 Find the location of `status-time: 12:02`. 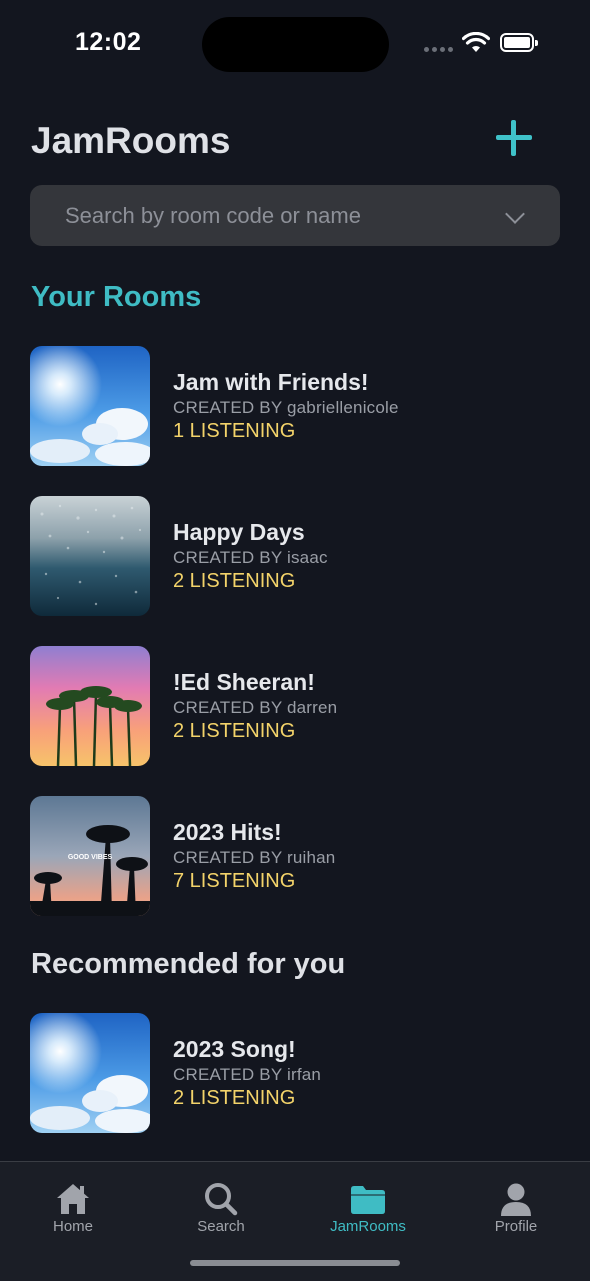

status-time: 12:02 is located at coordinates (108, 42).